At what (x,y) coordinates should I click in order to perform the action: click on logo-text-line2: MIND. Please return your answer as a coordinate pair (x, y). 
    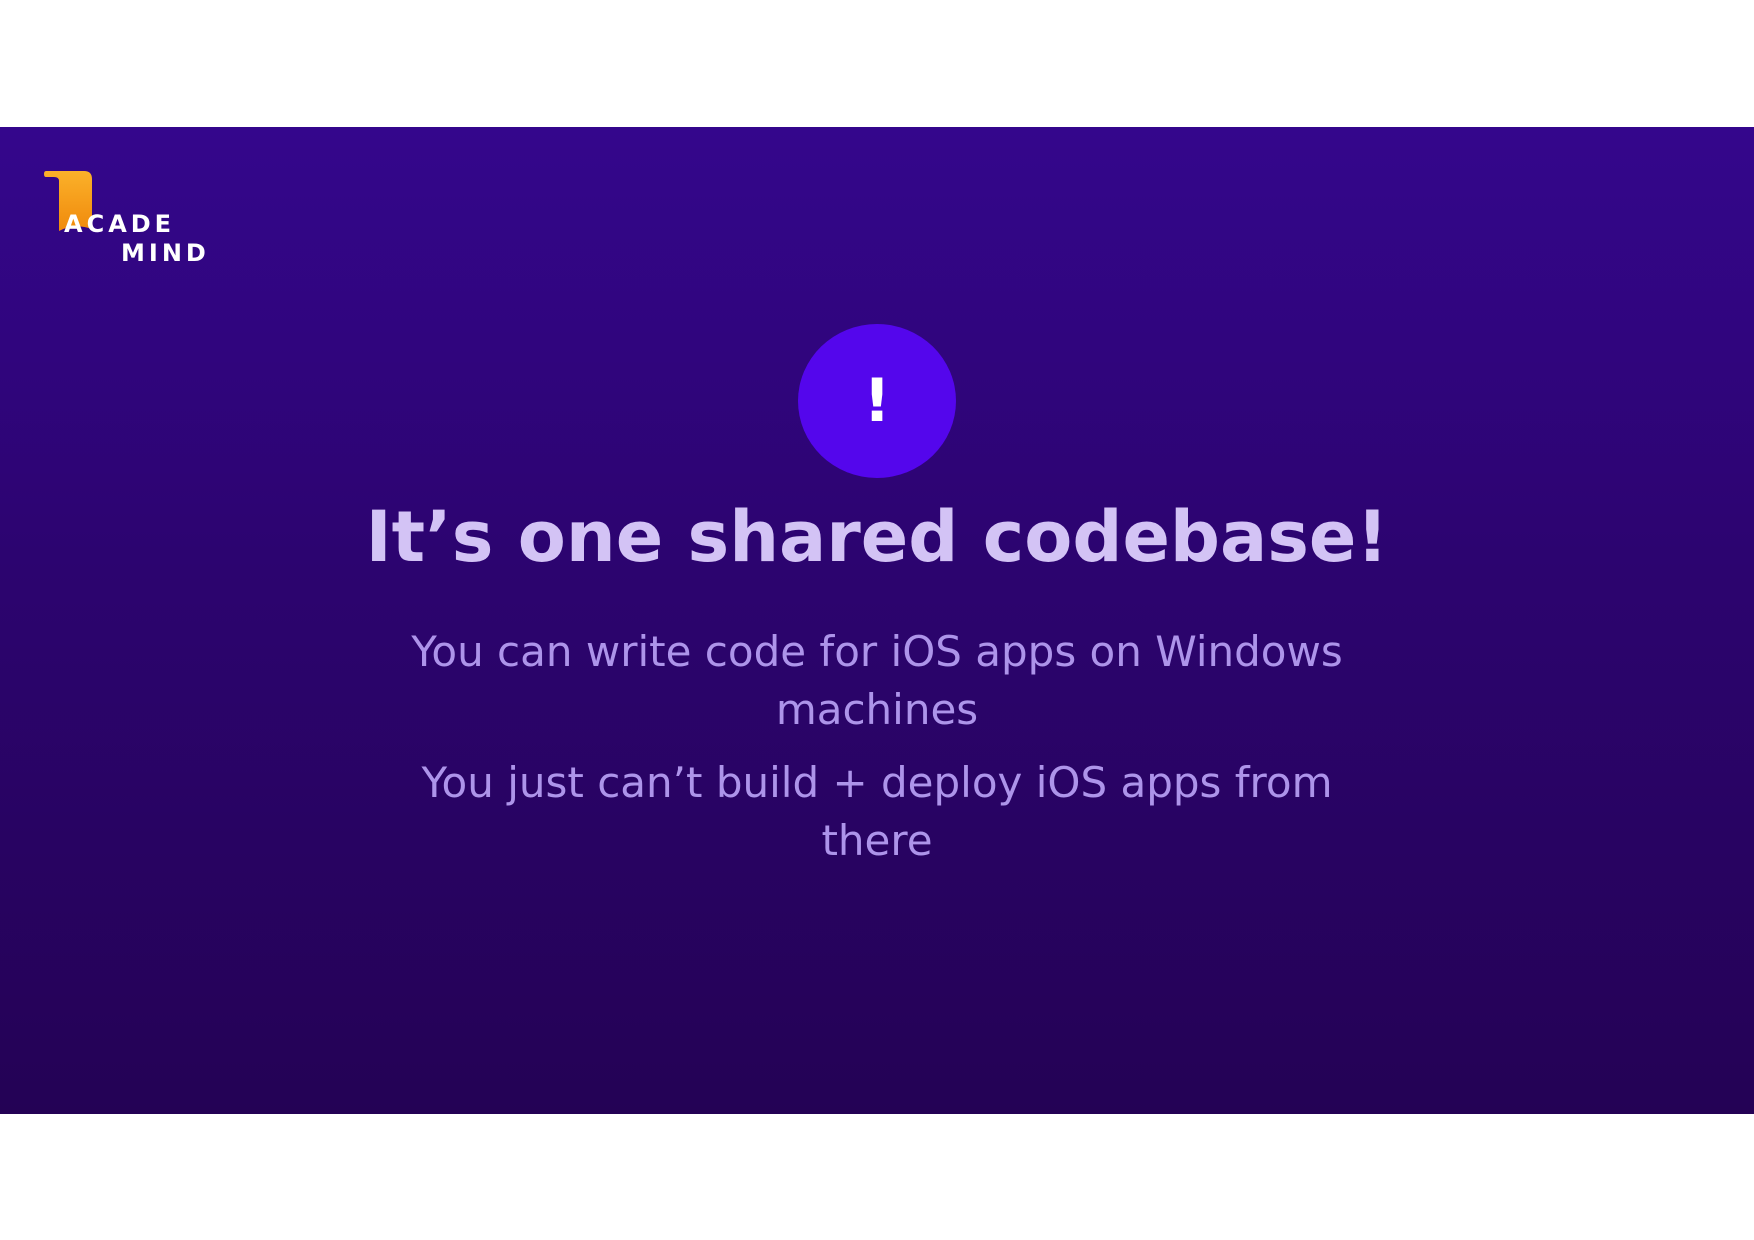
    Looking at the image, I should click on (165, 253).